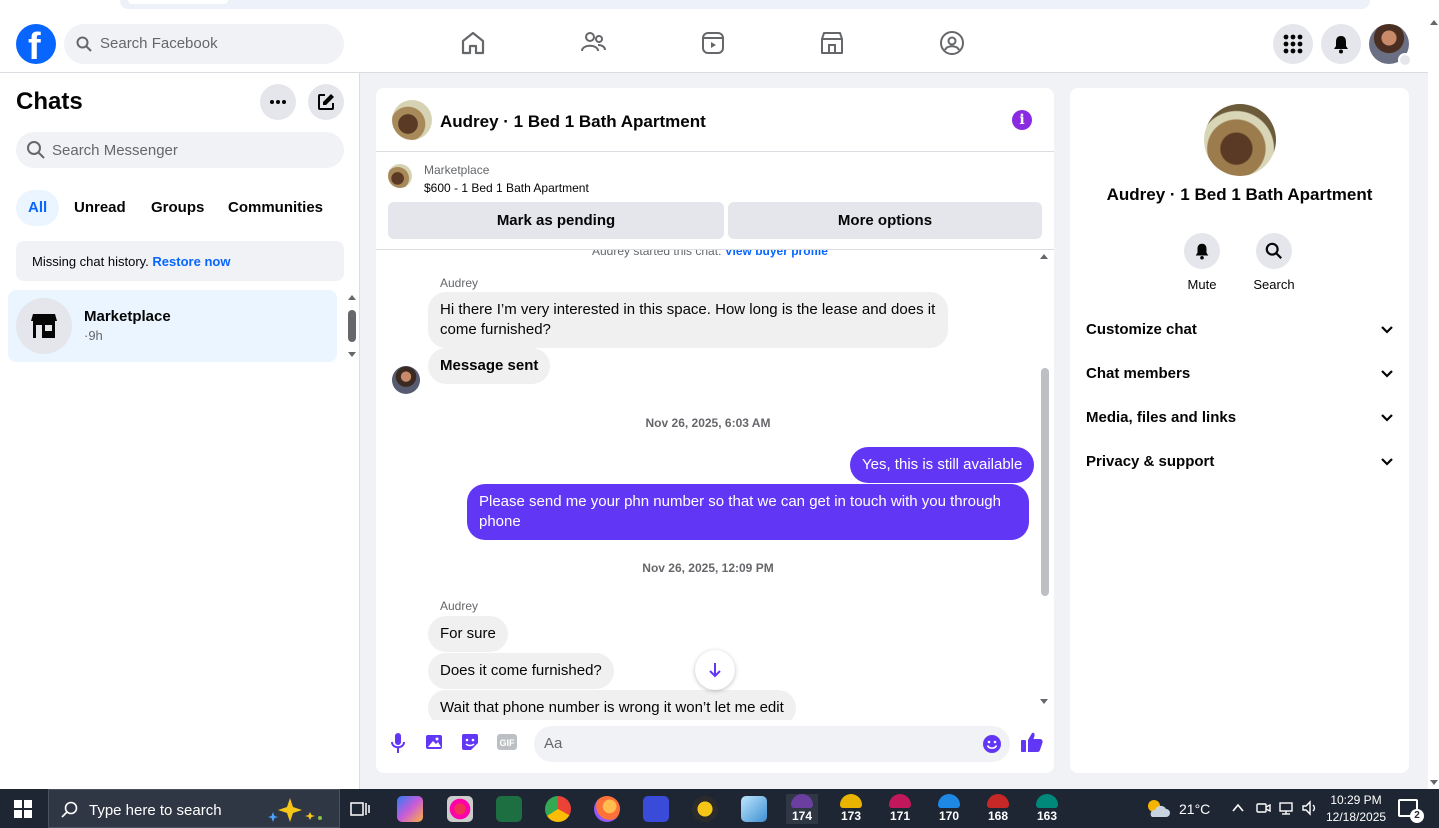 The image size is (1439, 828). Describe the element at coordinates (100, 208) in the screenshot. I see `filter-unread: Unread` at that location.